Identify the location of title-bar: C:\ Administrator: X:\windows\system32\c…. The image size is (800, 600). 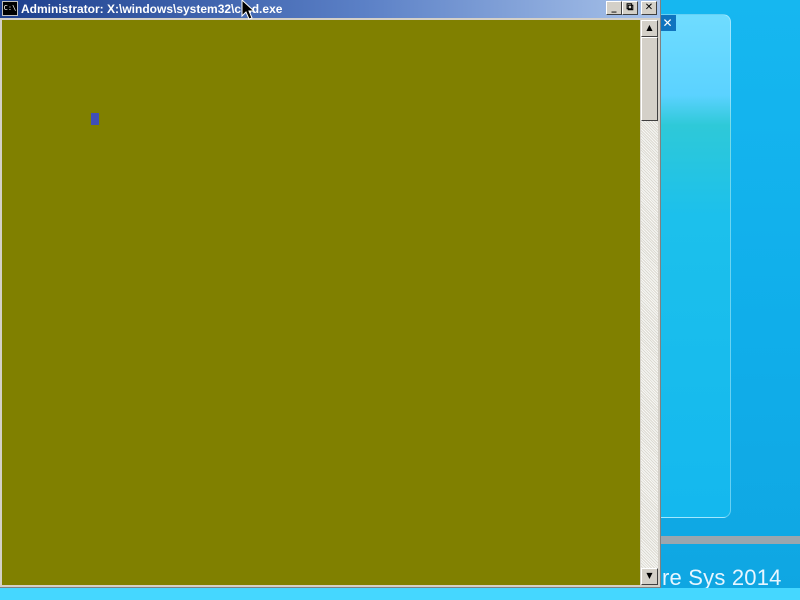
(330, 9).